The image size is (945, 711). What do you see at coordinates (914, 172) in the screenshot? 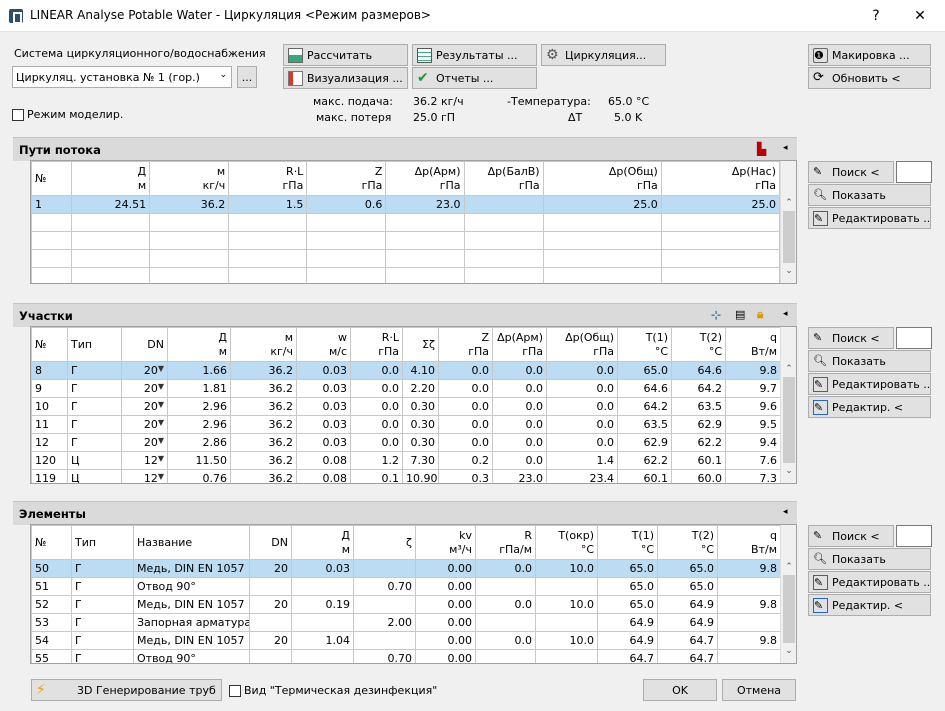
I see `flow-search-input` at bounding box center [914, 172].